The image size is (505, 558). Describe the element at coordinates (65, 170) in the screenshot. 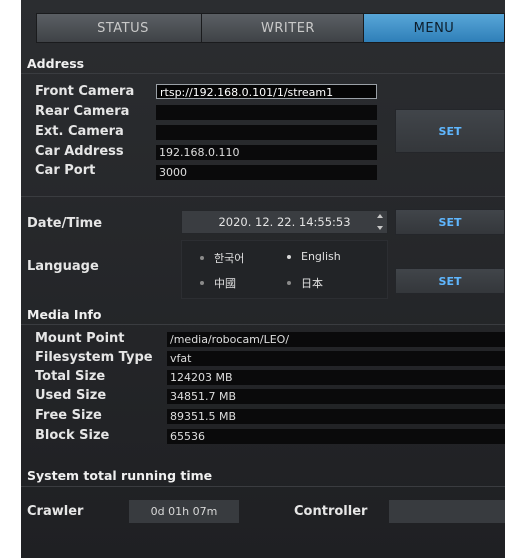

I see `car-port-label: Car Port` at that location.